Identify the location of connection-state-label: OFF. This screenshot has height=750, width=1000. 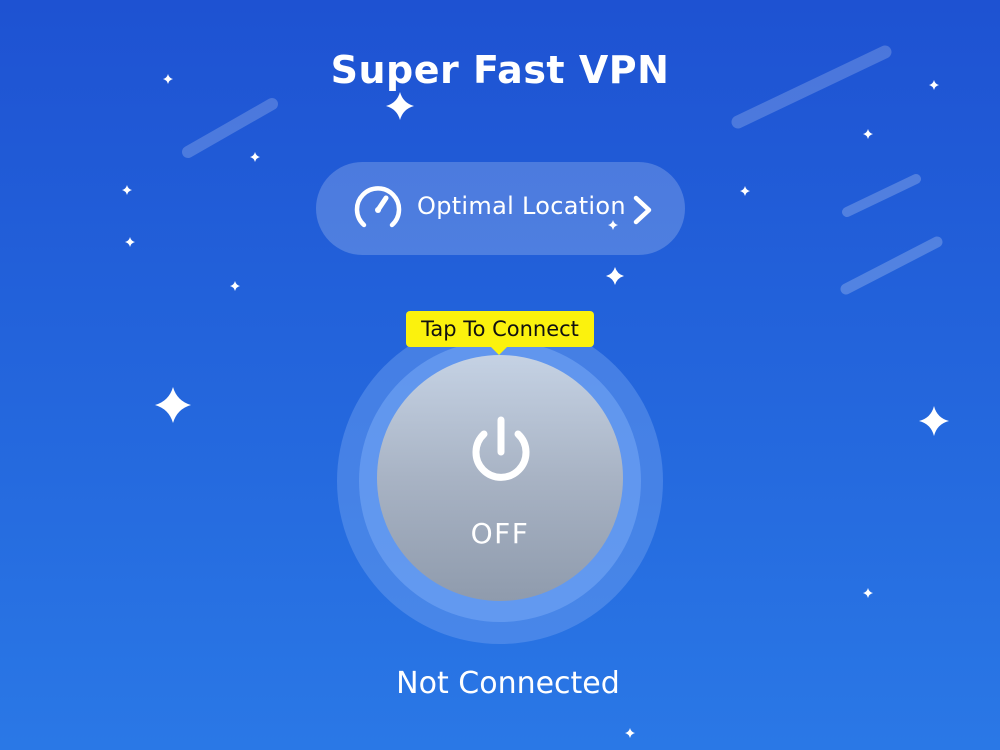
(500, 533).